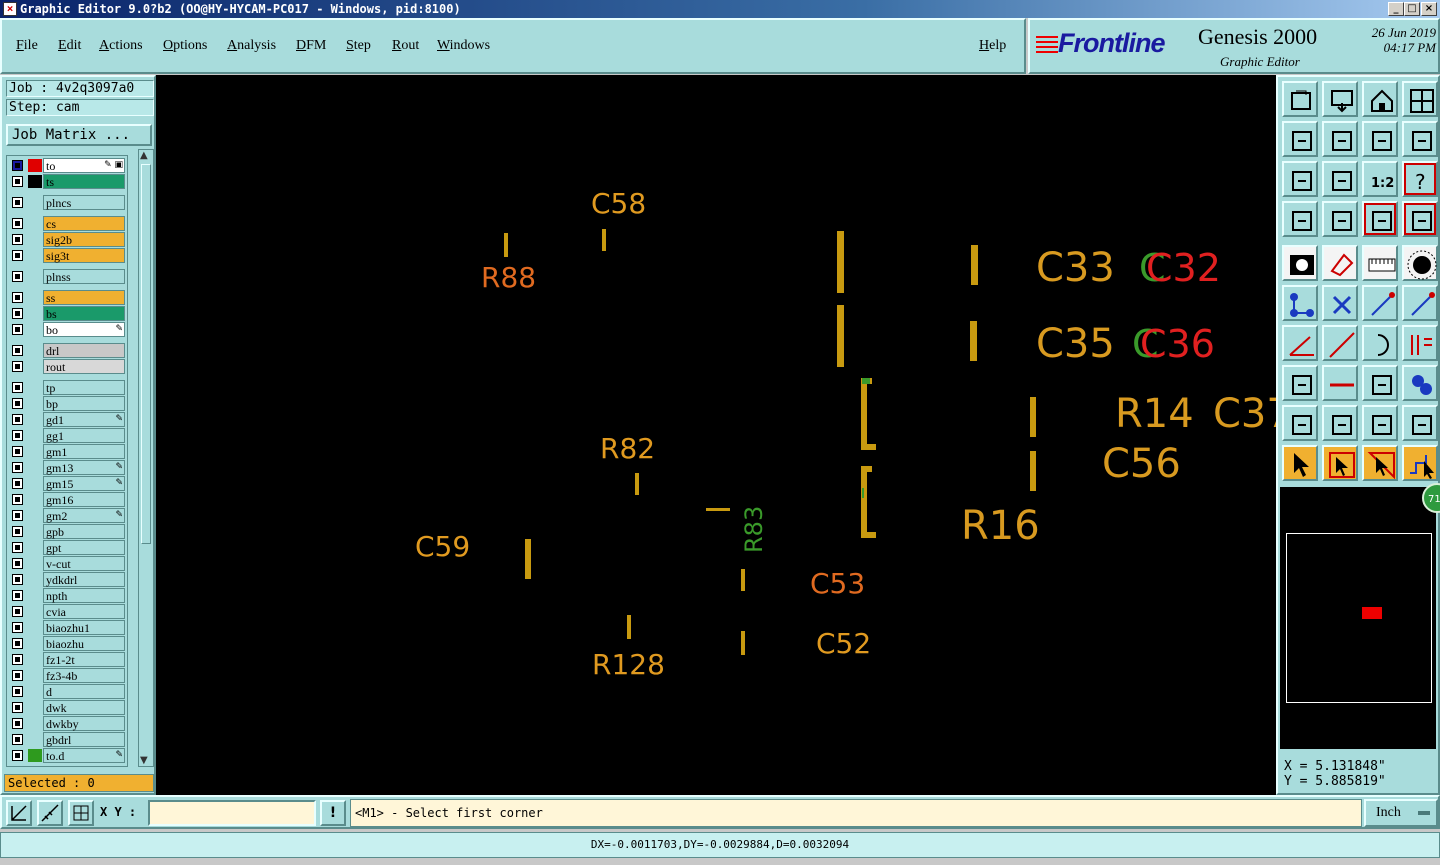 The width and height of the screenshot is (1440, 865). I want to click on save-view-icon, so click(1340, 99).